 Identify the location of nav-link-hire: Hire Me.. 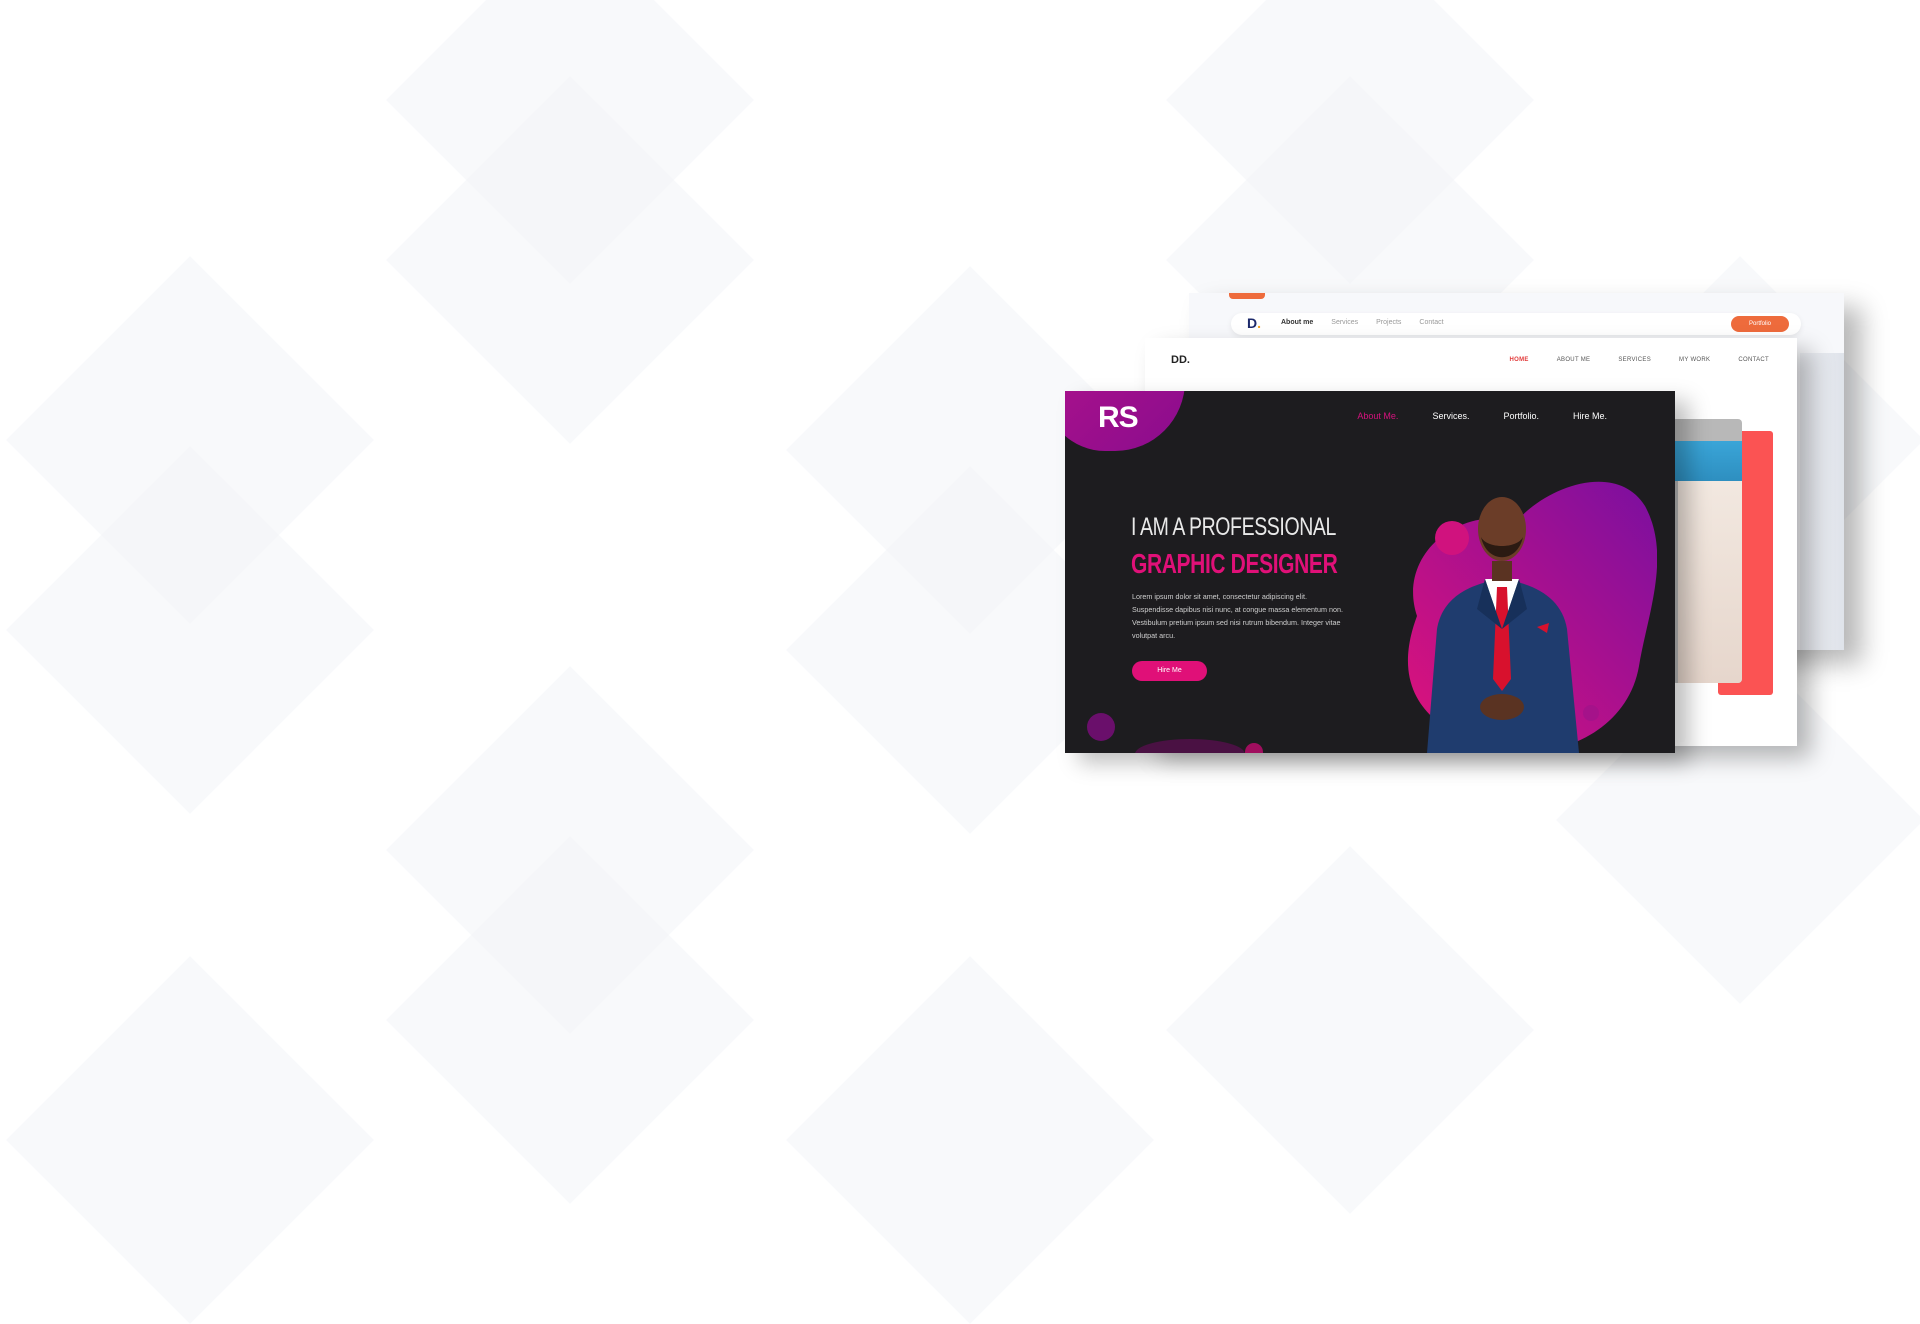
(1590, 416).